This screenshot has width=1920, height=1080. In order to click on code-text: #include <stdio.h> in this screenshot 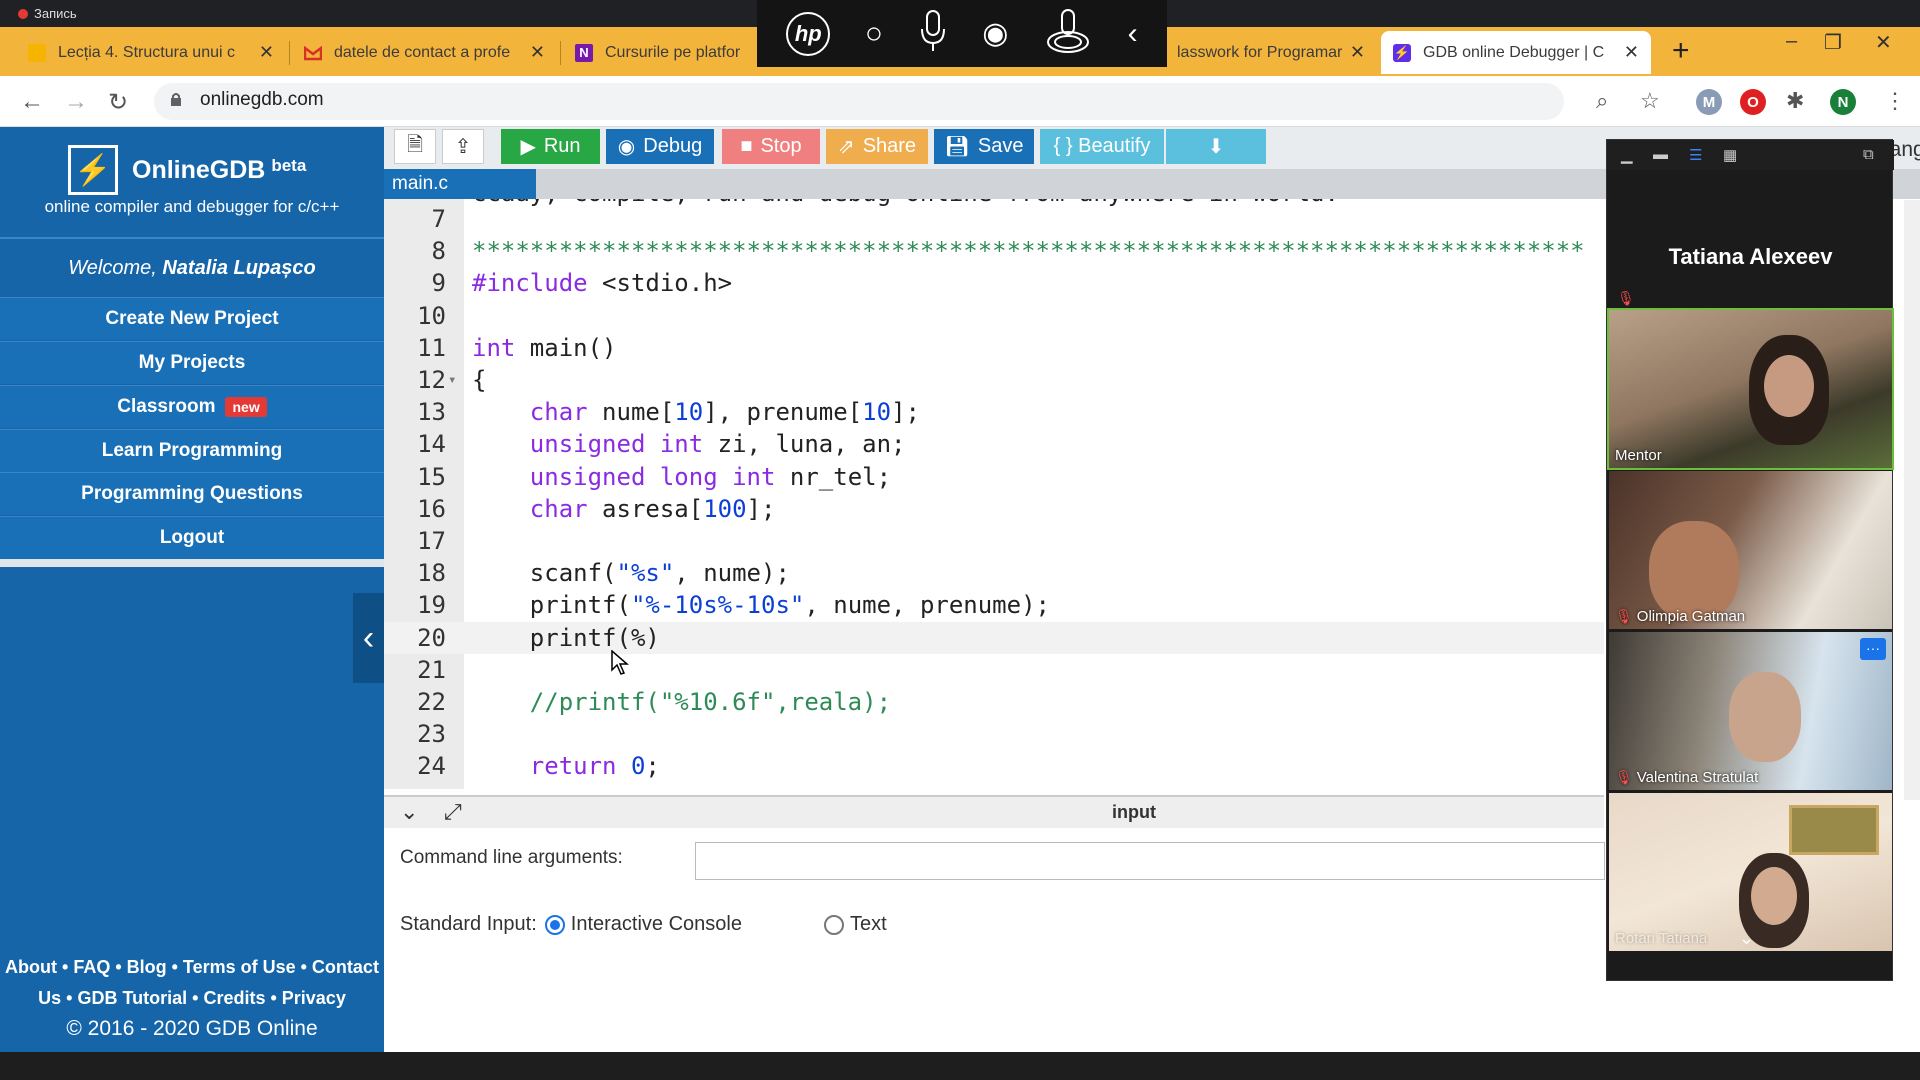, I will do `click(602, 283)`.